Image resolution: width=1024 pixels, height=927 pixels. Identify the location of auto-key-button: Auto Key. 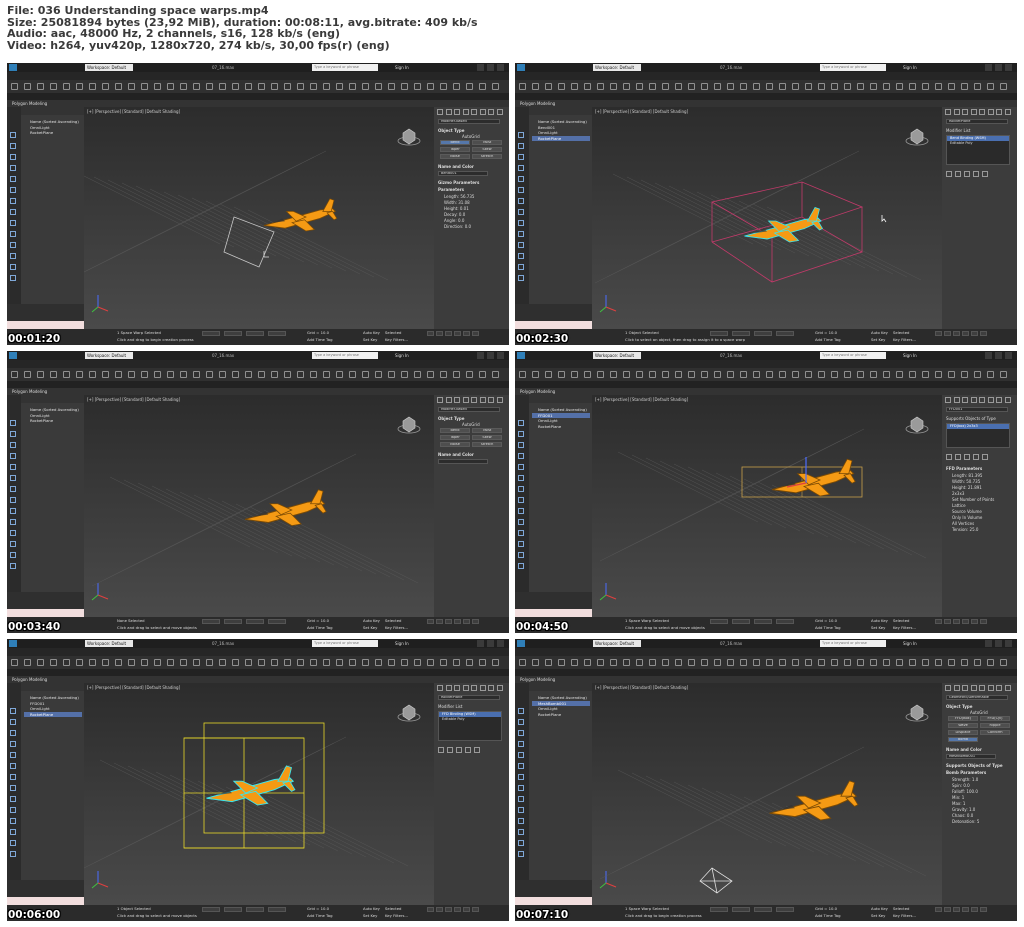
(371, 620).